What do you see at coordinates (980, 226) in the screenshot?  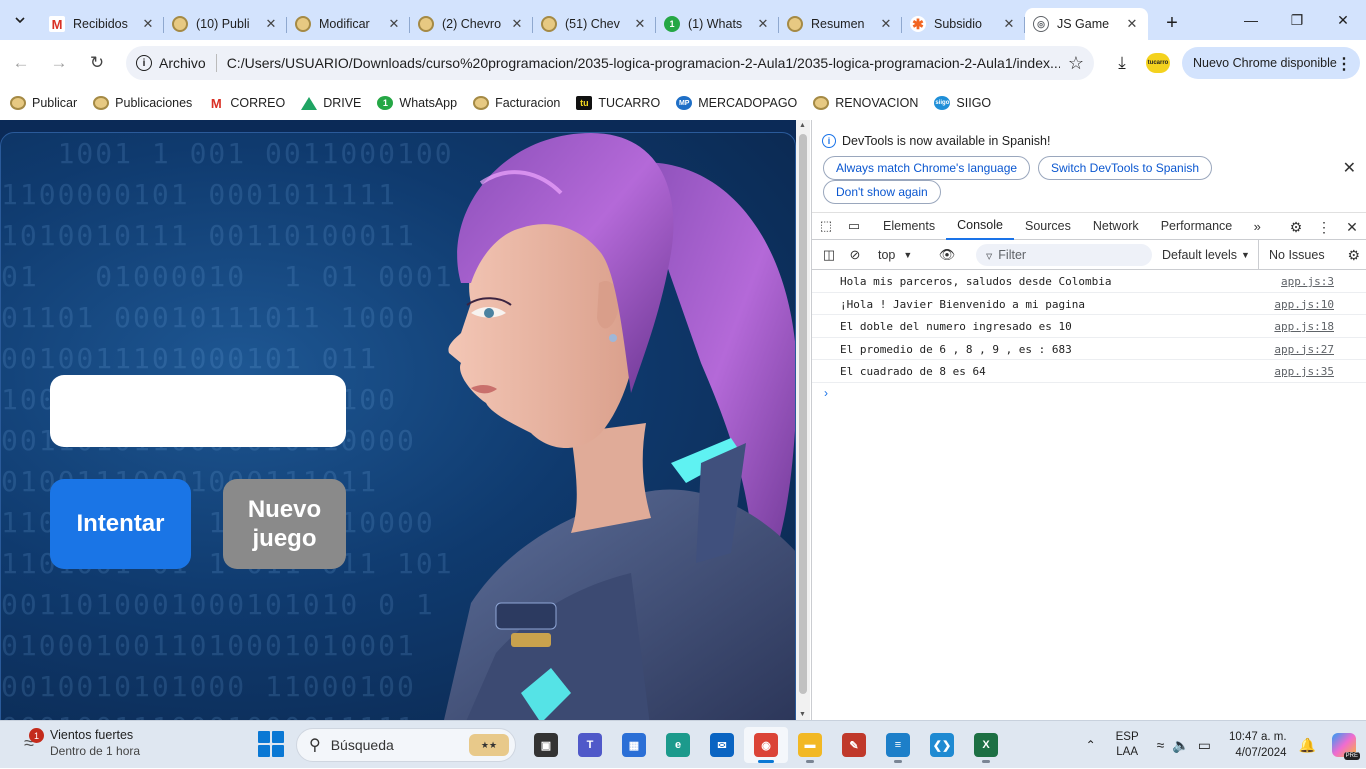 I see `devtools-tab-console: Console` at bounding box center [980, 226].